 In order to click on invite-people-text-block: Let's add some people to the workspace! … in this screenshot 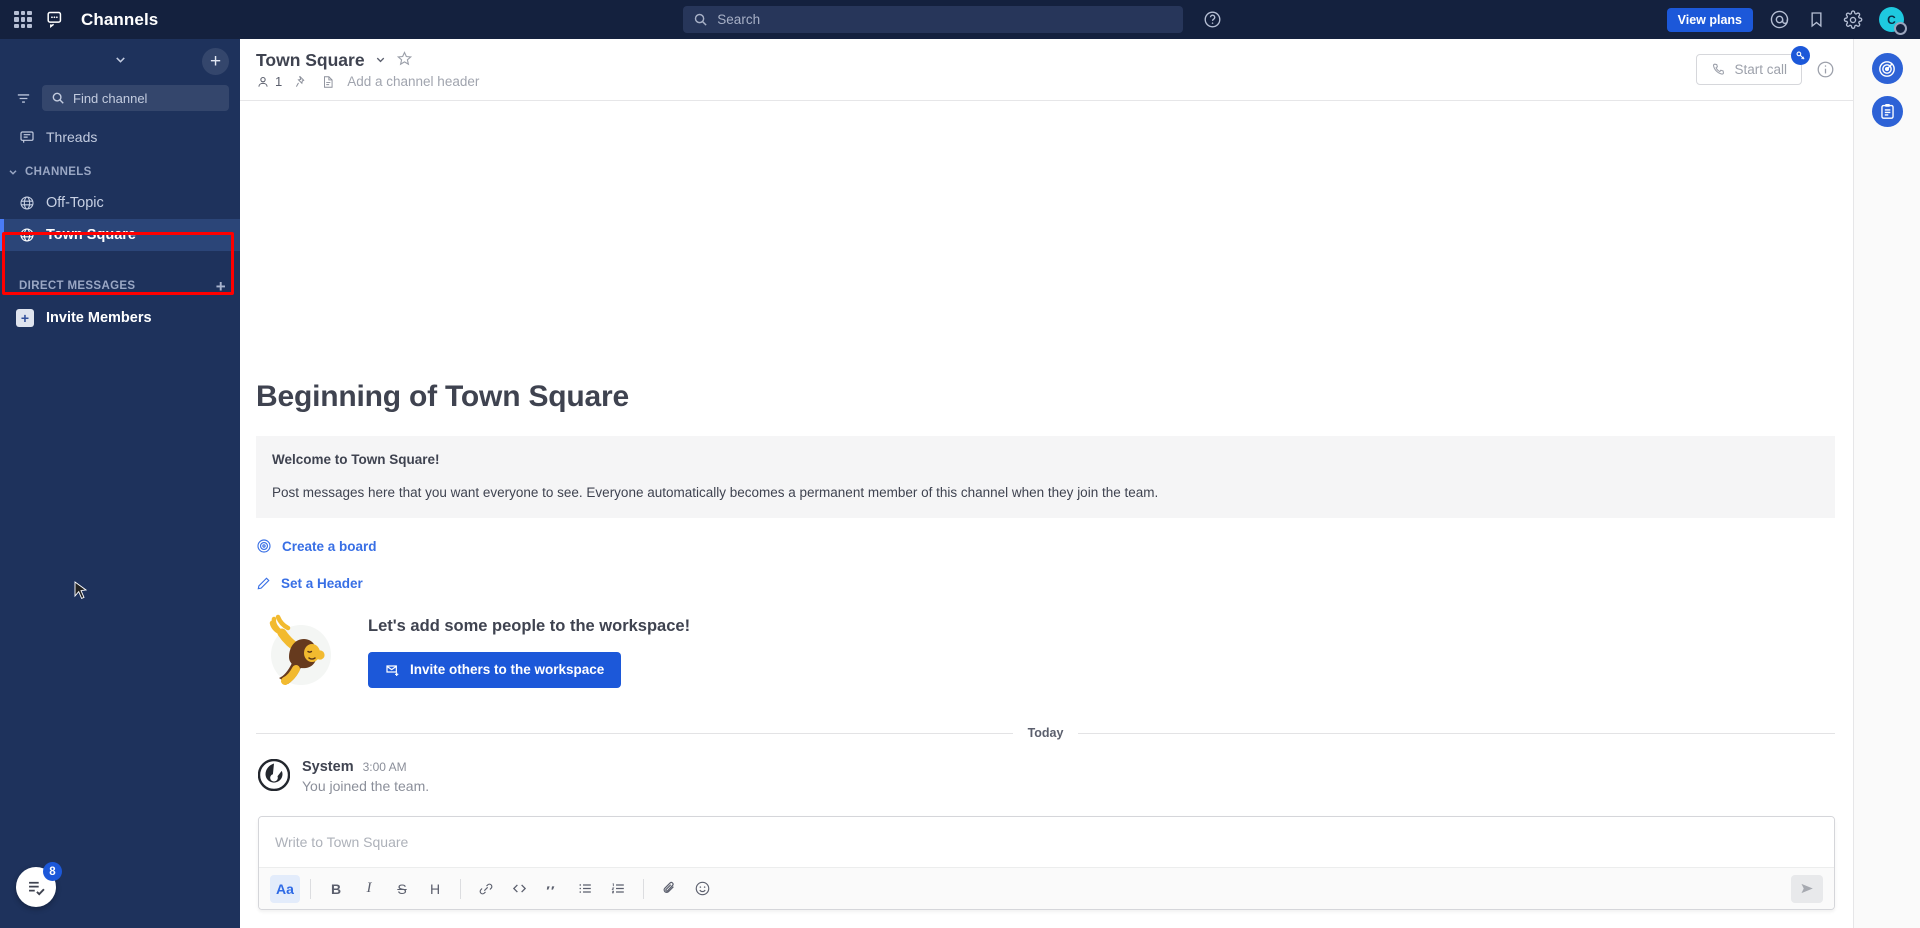, I will do `click(529, 652)`.